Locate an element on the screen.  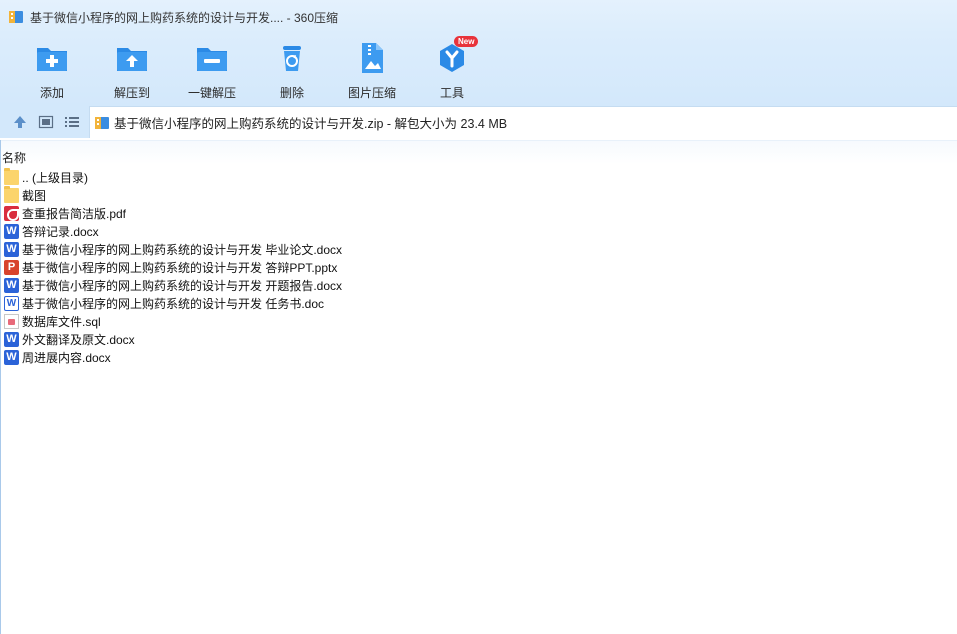
list-item: W 基于微信小程序的网上购药系统的设计与开发 毕业论文.docx is located at coordinates (171, 249).